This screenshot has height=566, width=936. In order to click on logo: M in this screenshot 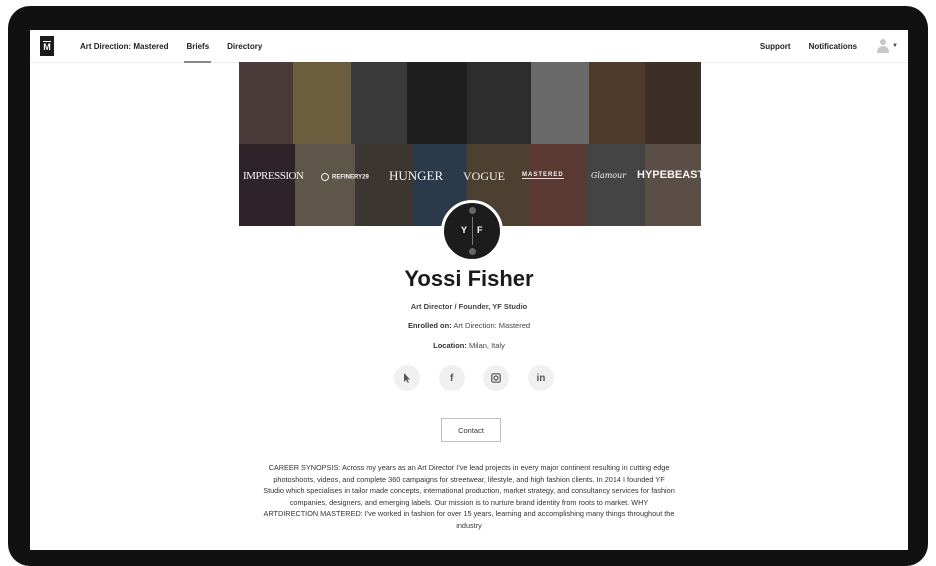, I will do `click(47, 46)`.